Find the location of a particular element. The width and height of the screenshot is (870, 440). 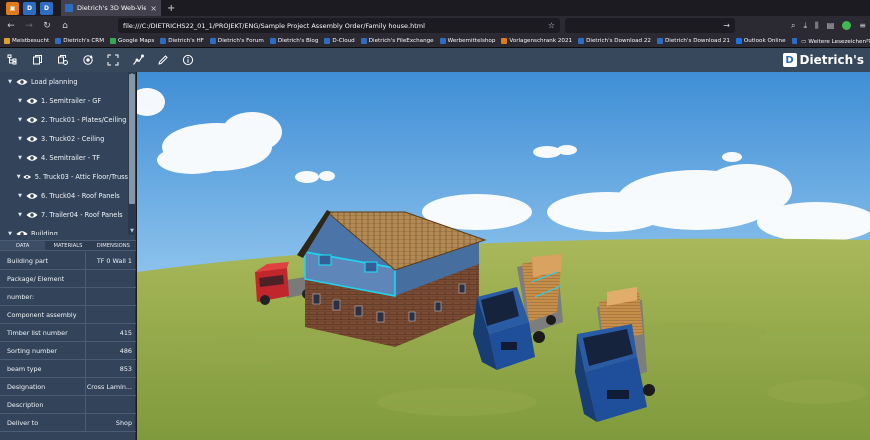

settings-layers-icon is located at coordinates (63, 60).